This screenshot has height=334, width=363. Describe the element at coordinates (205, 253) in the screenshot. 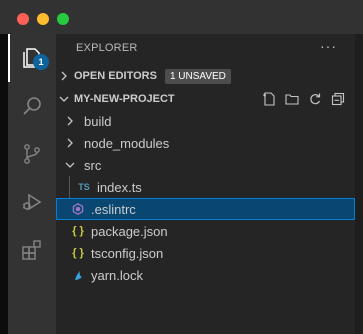

I see `tree-item-tsconfig-json: { } tsconfig.json` at that location.